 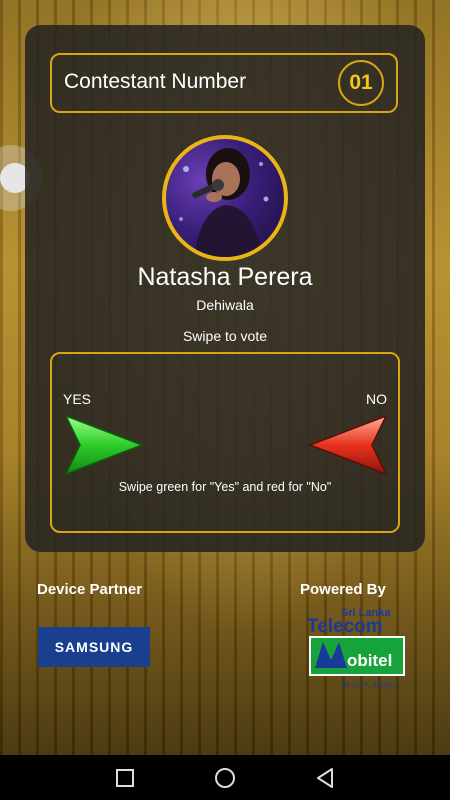 I want to click on contestant-number-label: Contestant Number, so click(x=155, y=81).